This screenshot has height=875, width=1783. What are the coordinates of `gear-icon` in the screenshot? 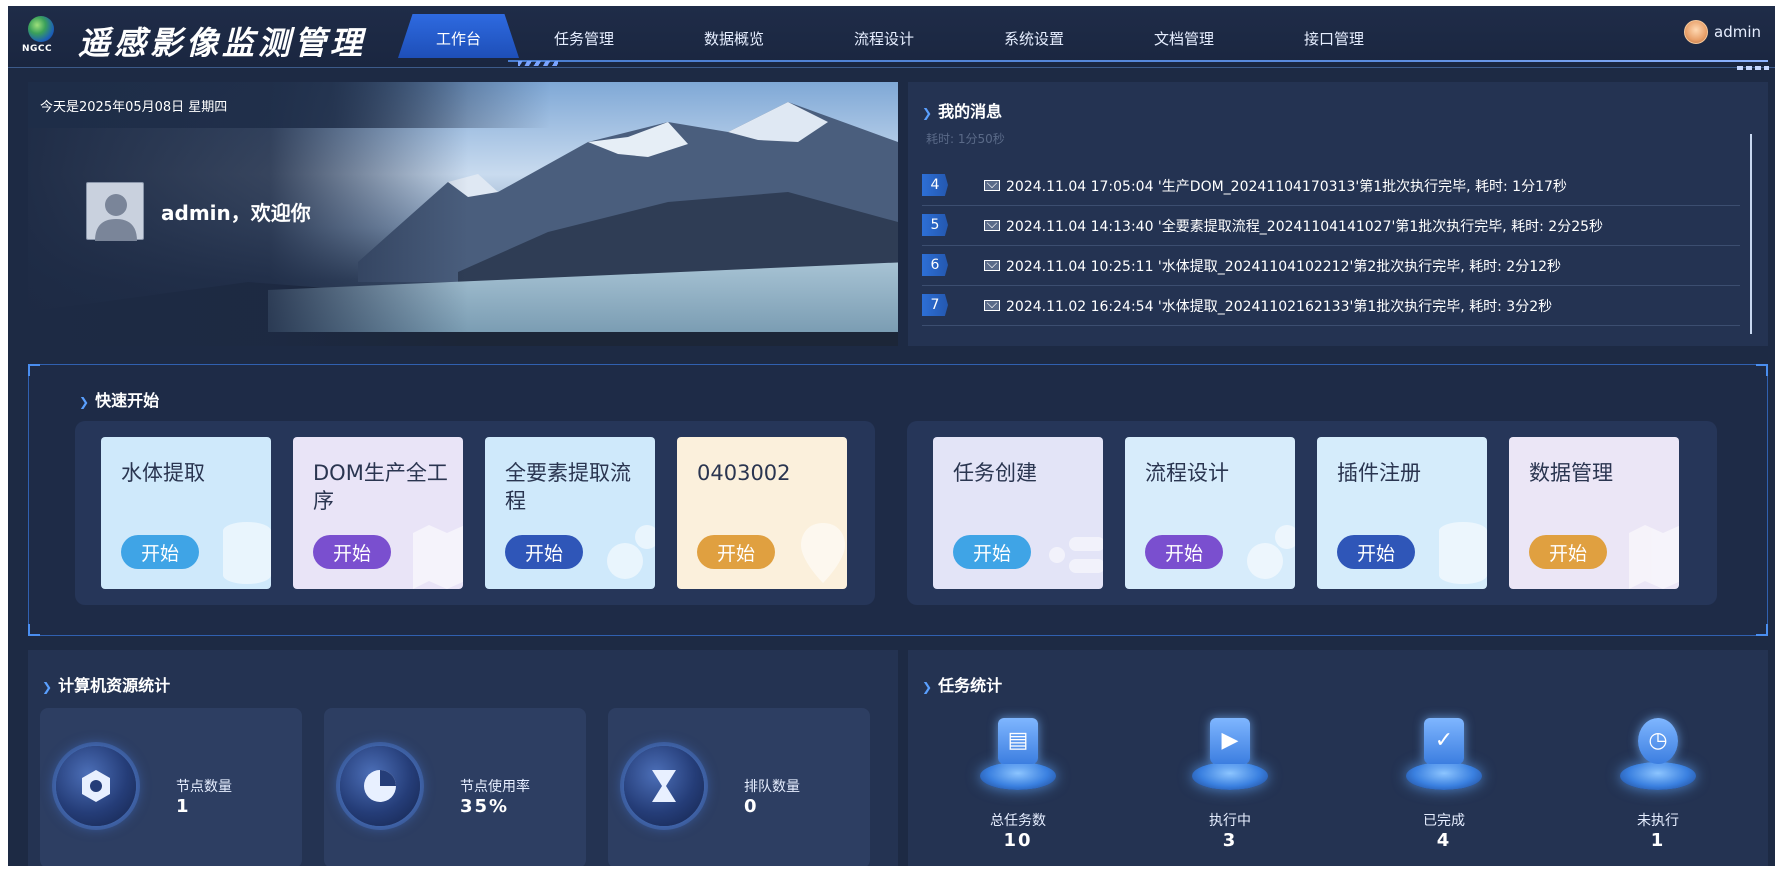 It's located at (1271, 552).